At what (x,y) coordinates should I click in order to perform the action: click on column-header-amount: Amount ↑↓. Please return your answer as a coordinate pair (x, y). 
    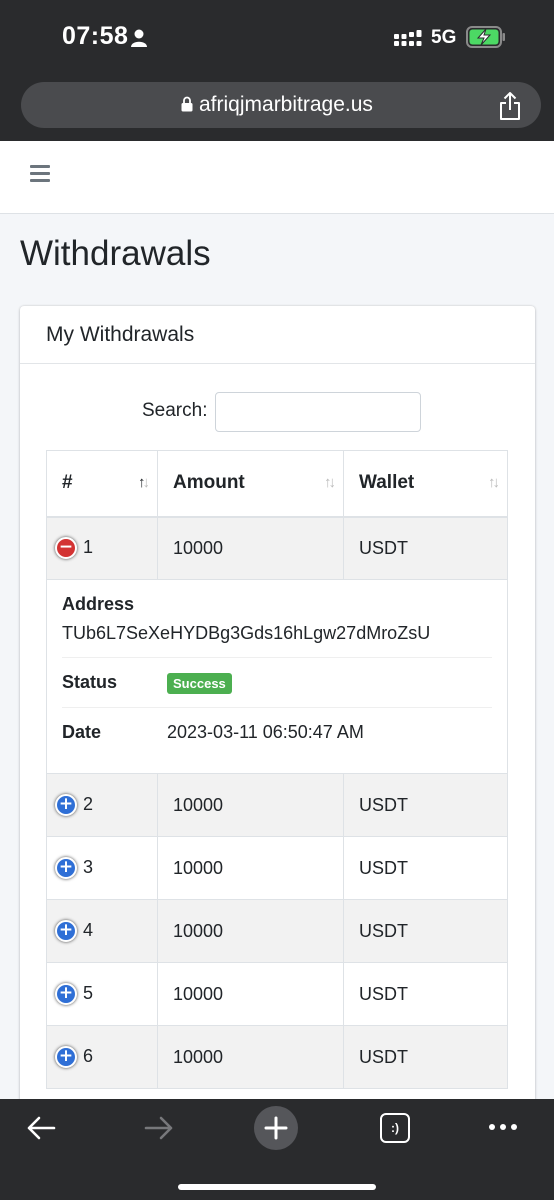
    Looking at the image, I should click on (250, 484).